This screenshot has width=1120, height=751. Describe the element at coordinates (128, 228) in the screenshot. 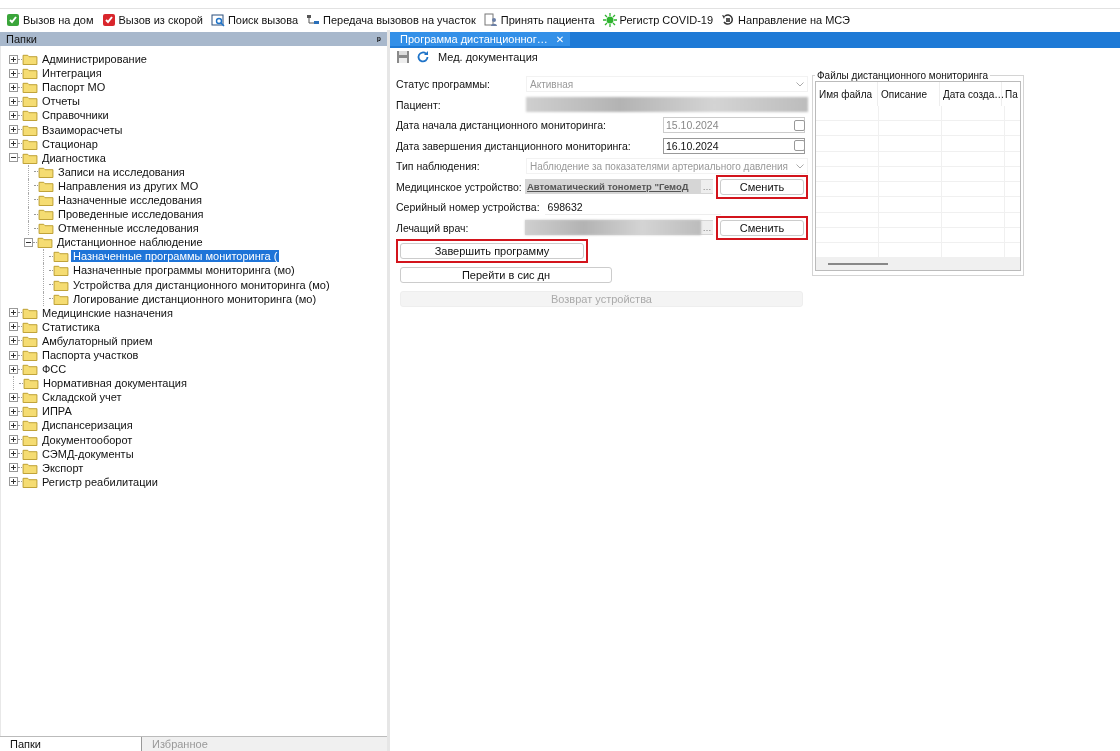

I see `tree-item: Отмененные исследования` at that location.